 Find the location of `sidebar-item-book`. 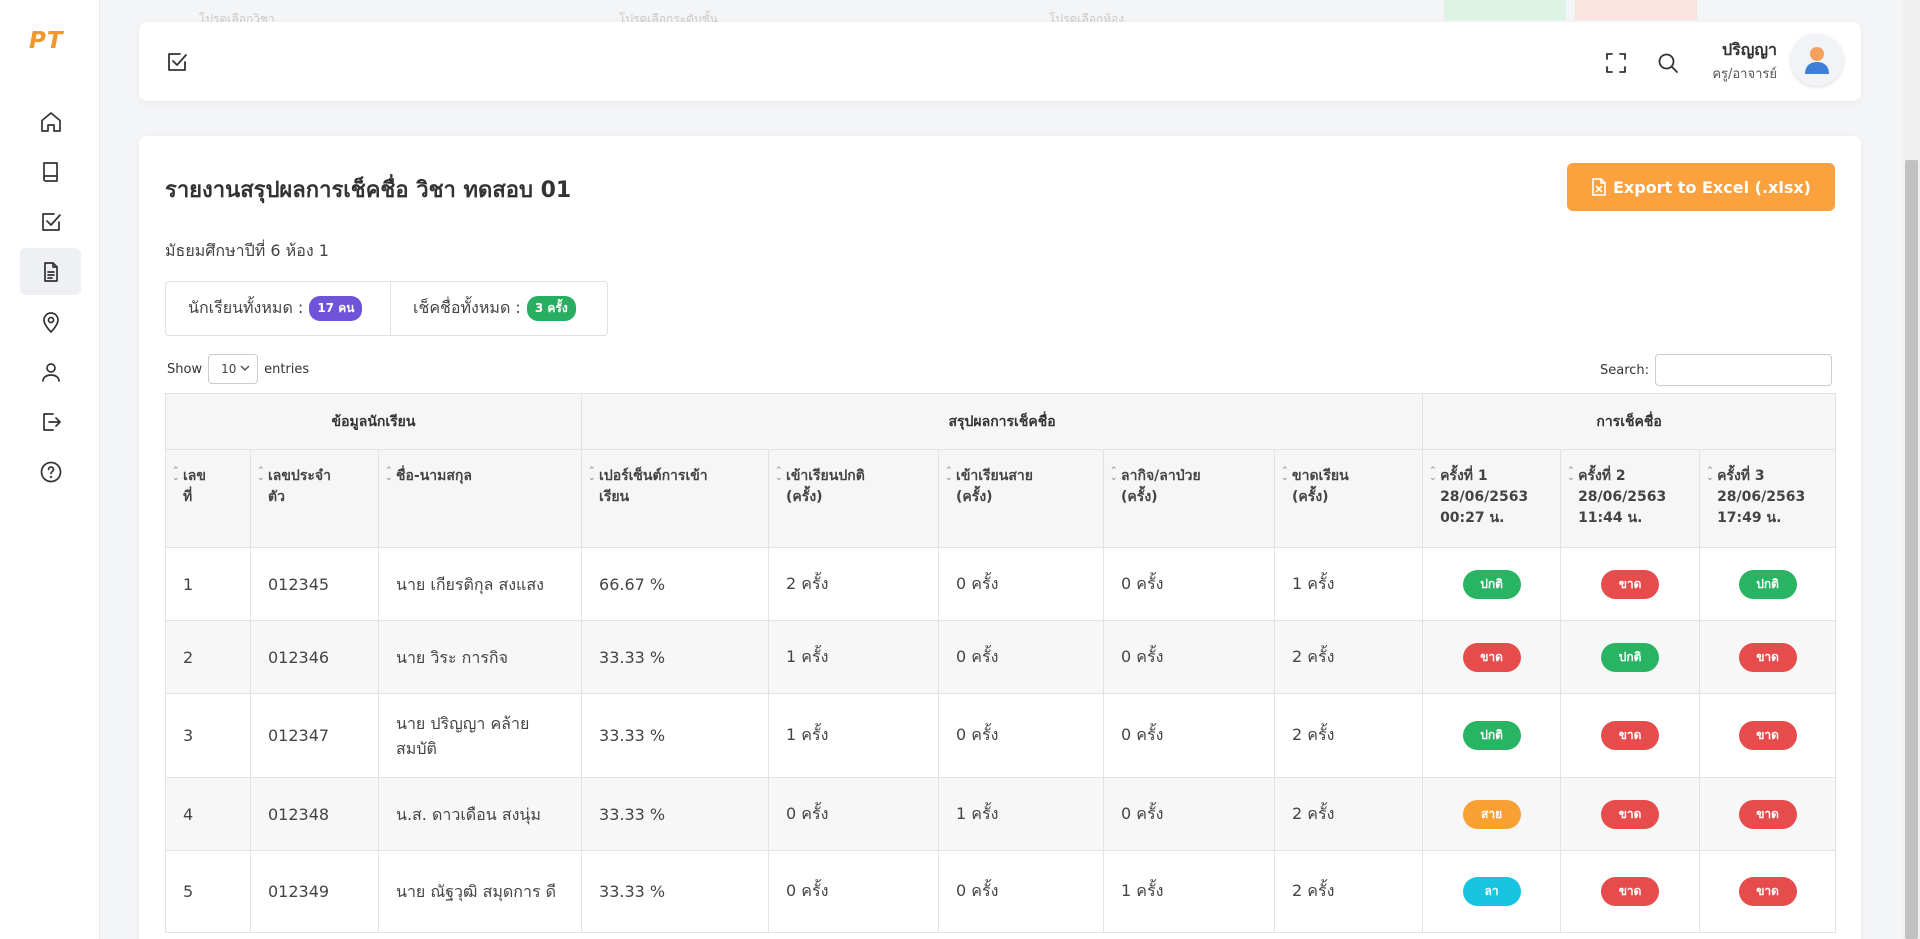

sidebar-item-book is located at coordinates (50, 171).